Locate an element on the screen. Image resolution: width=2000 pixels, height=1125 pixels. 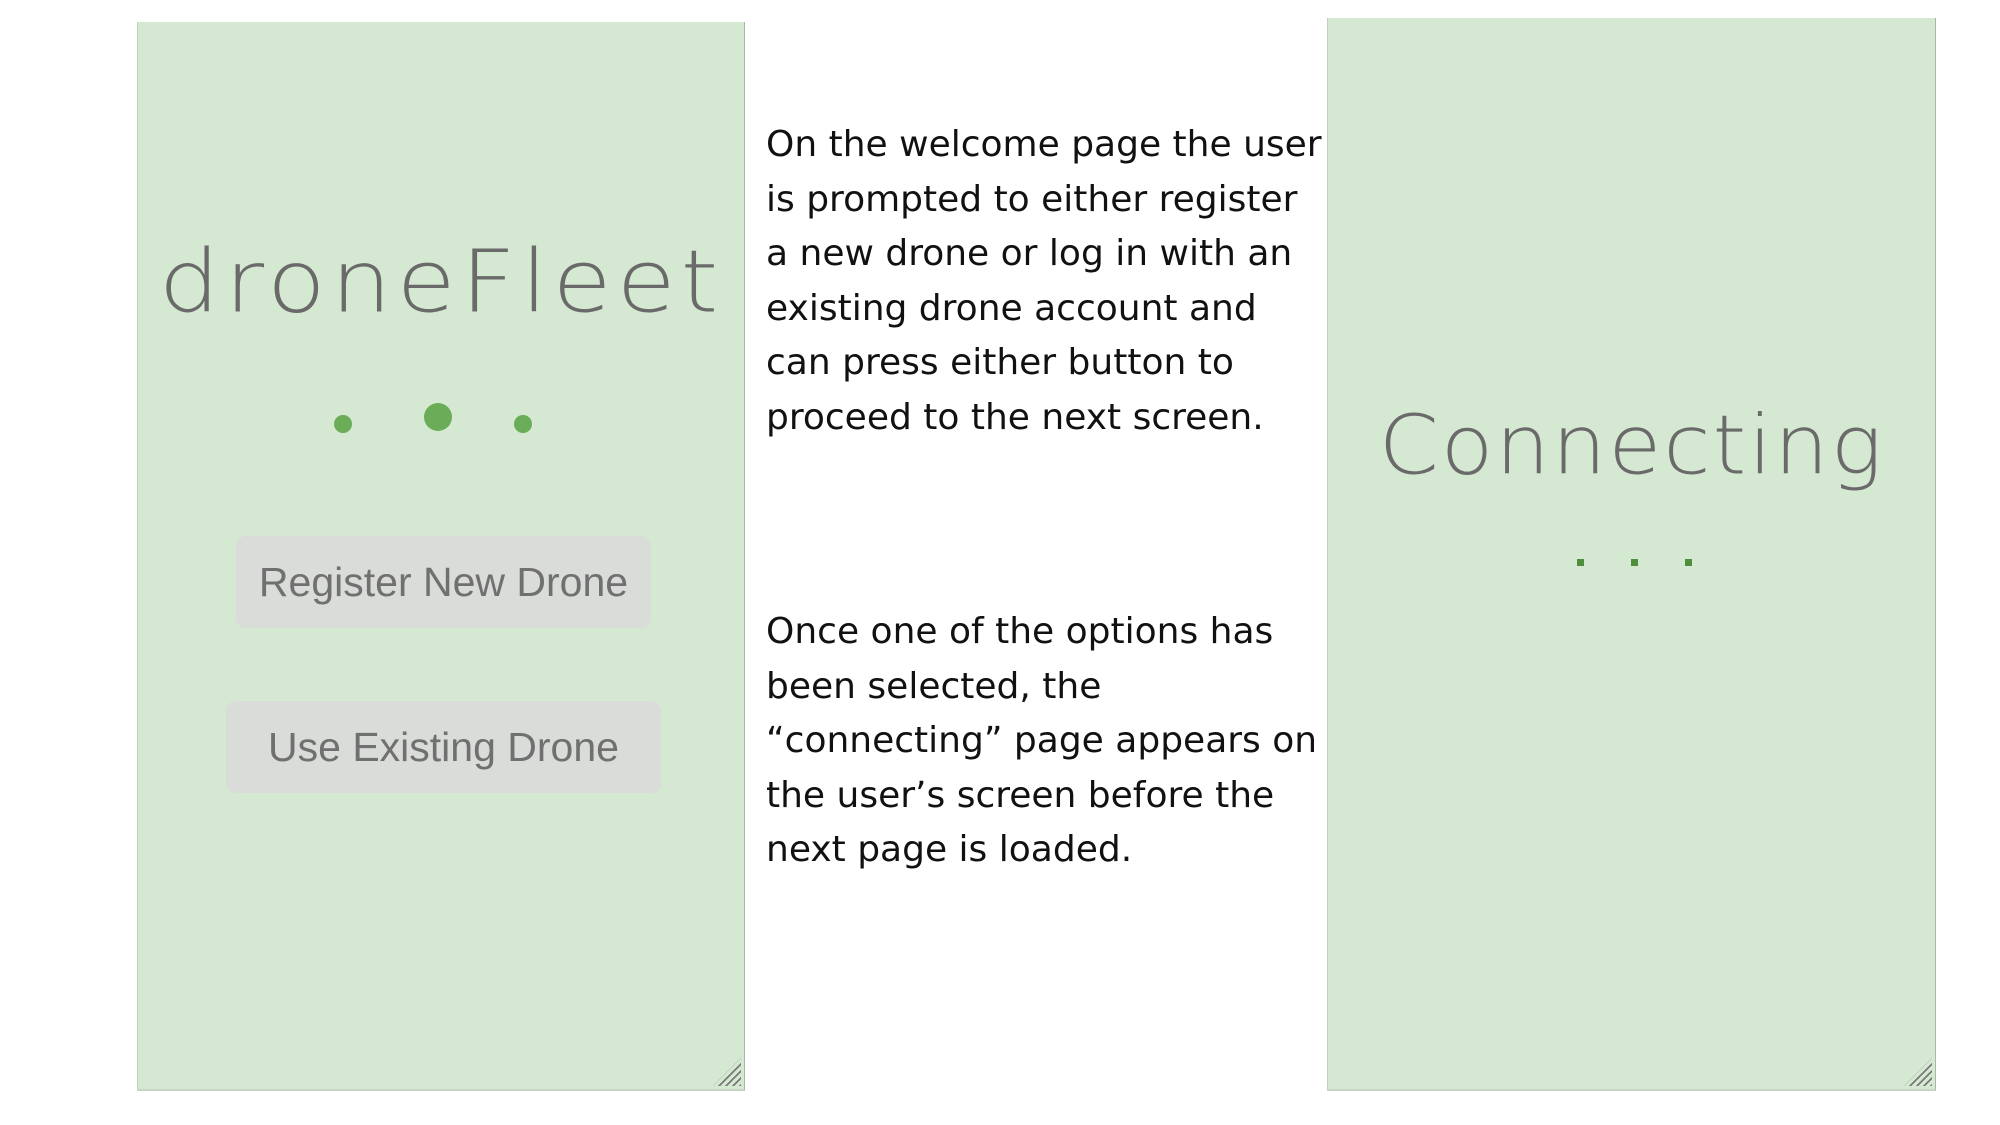
connecting-title: Connecting is located at coordinates (1631, 446).